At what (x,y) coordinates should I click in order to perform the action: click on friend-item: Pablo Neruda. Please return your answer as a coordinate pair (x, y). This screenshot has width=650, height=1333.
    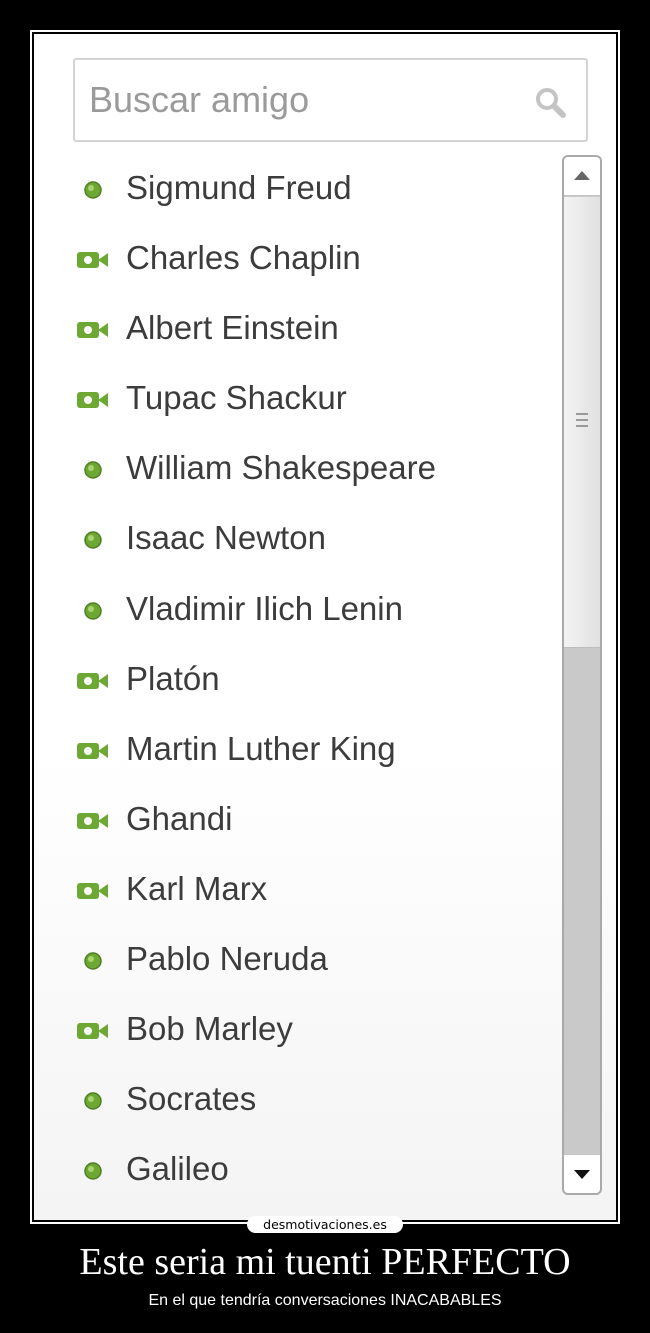
    Looking at the image, I should click on (314, 961).